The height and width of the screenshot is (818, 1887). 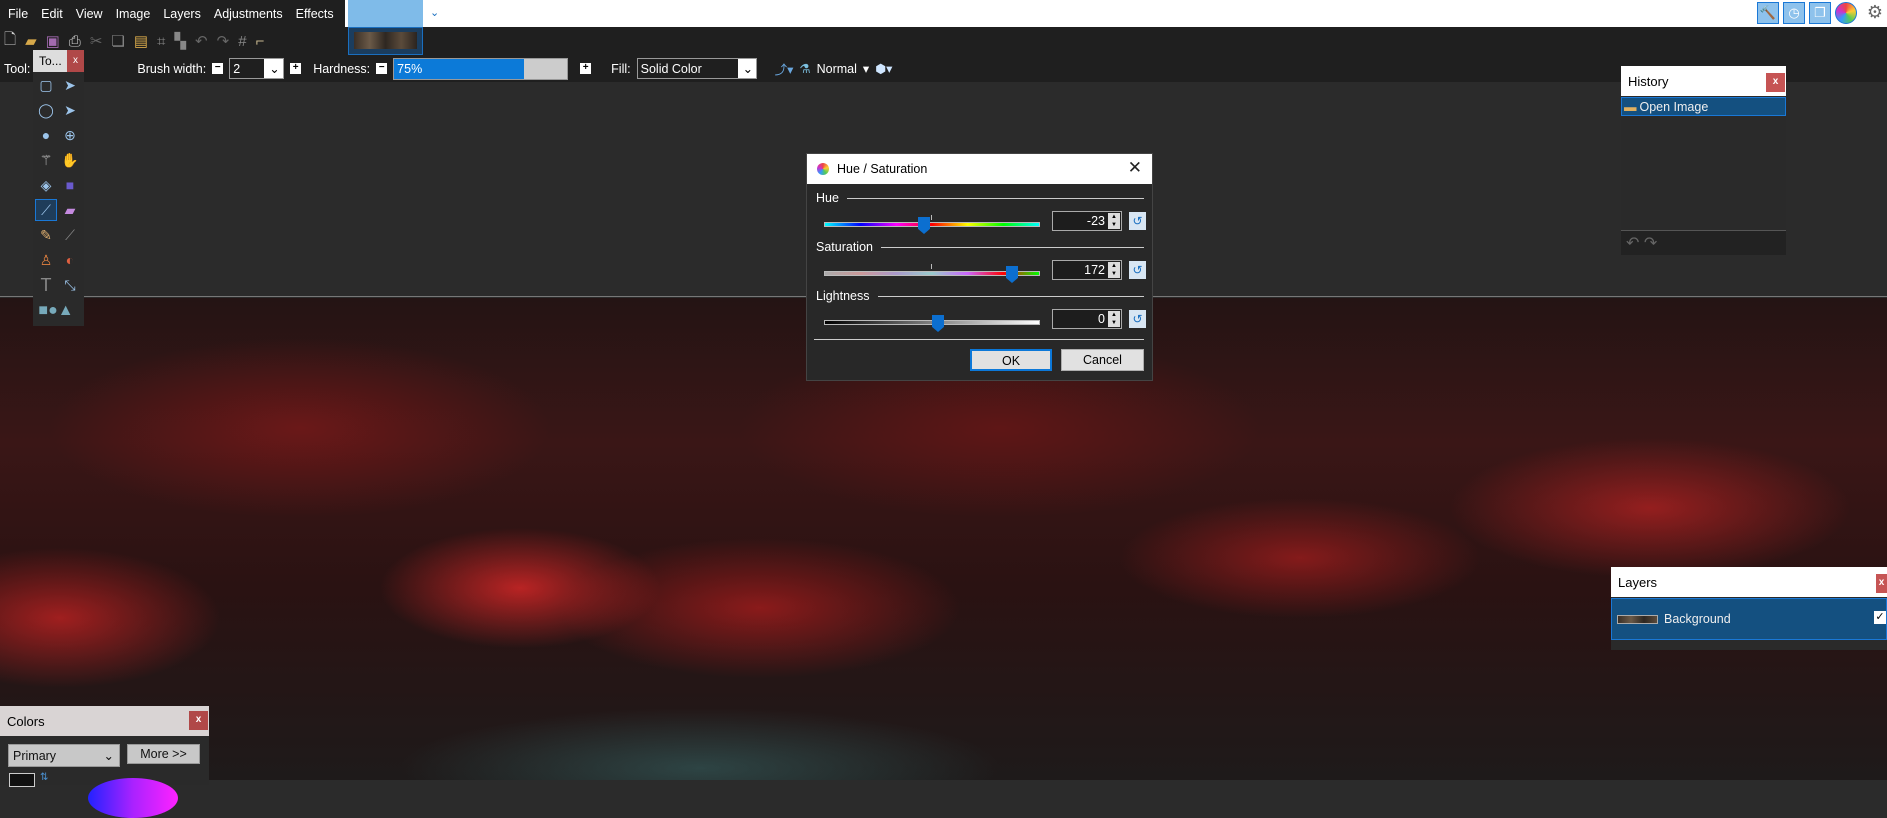 I want to click on lasso-select-icon: ◯, so click(x=46, y=110).